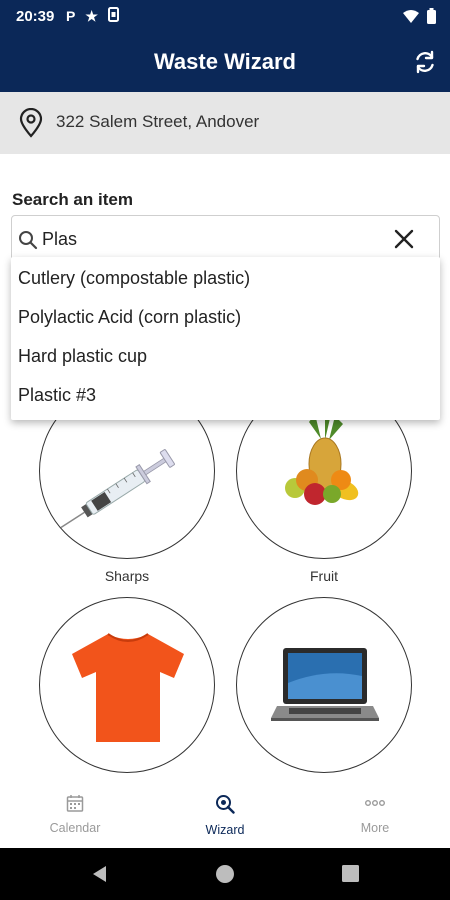  I want to click on wizard-search-icon, so click(225, 806).